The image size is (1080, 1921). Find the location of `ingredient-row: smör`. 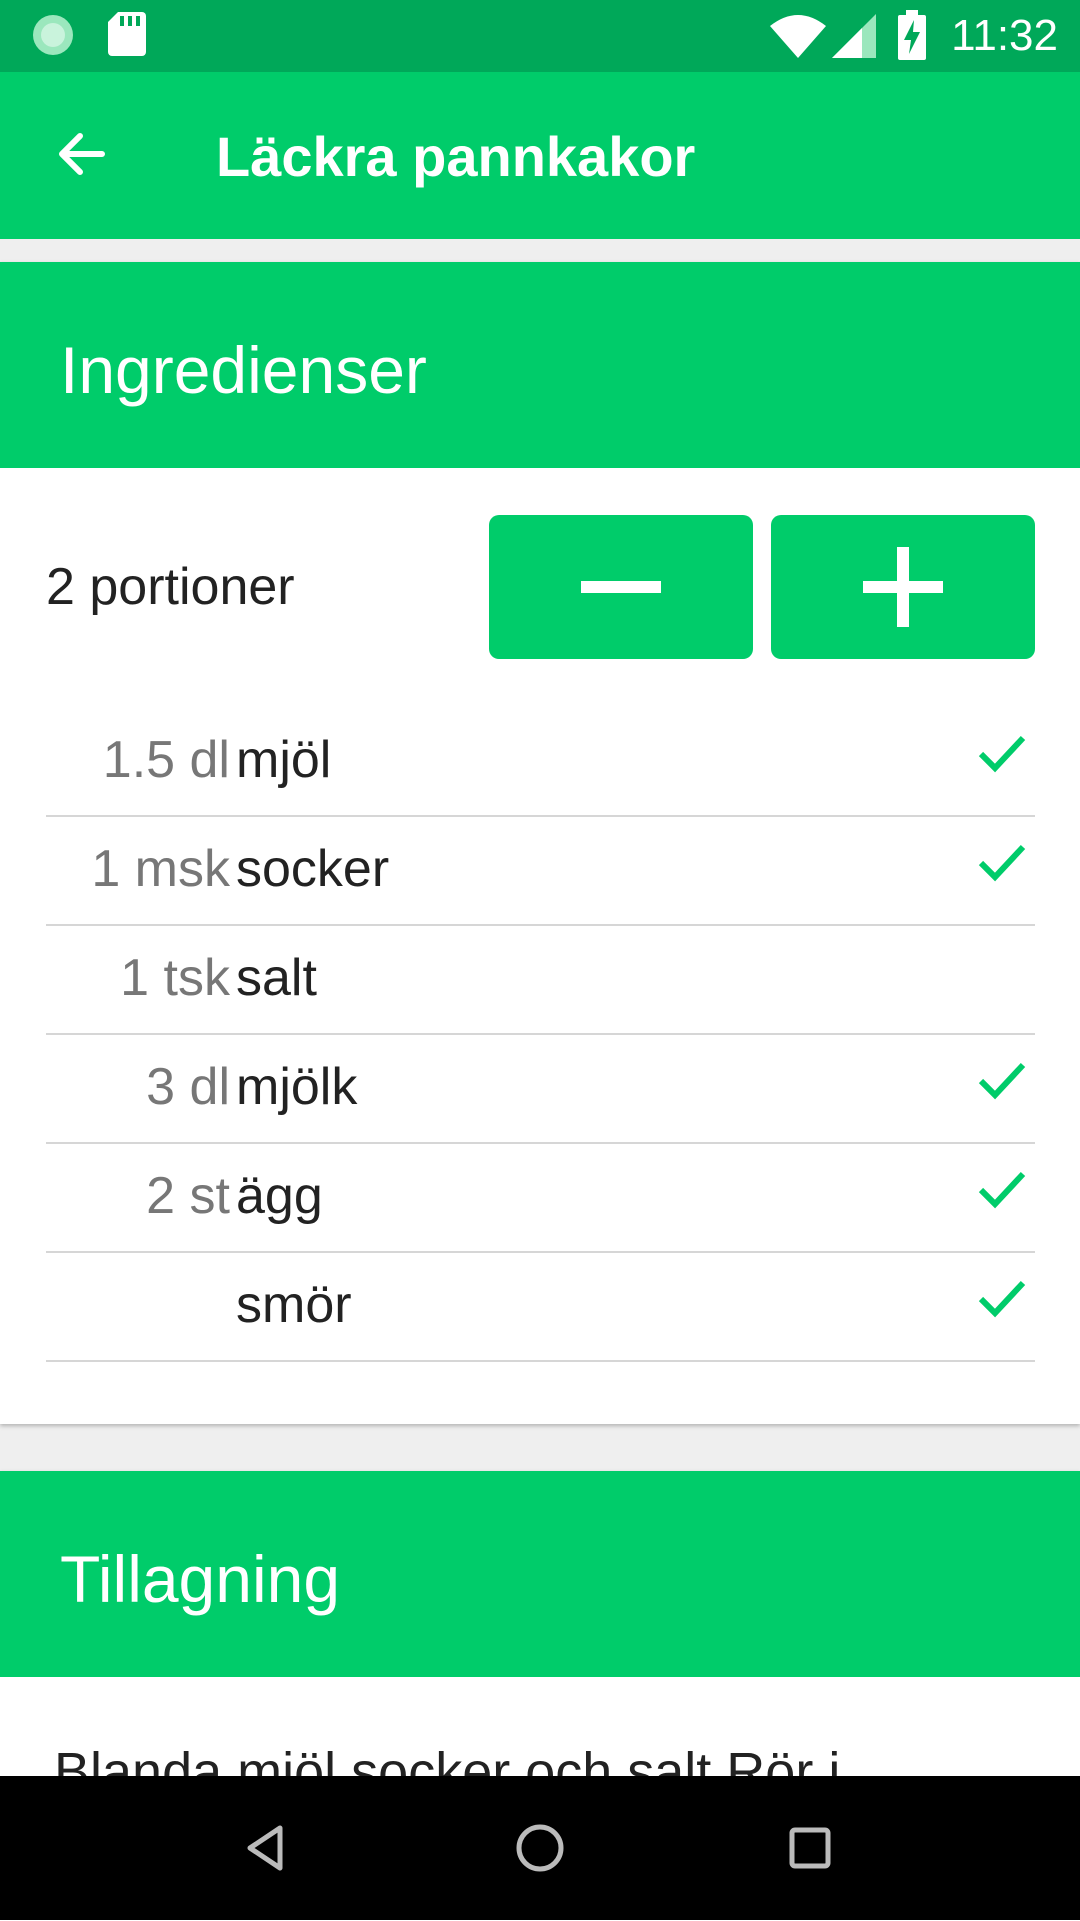

ingredient-row: smör is located at coordinates (540, 1306).